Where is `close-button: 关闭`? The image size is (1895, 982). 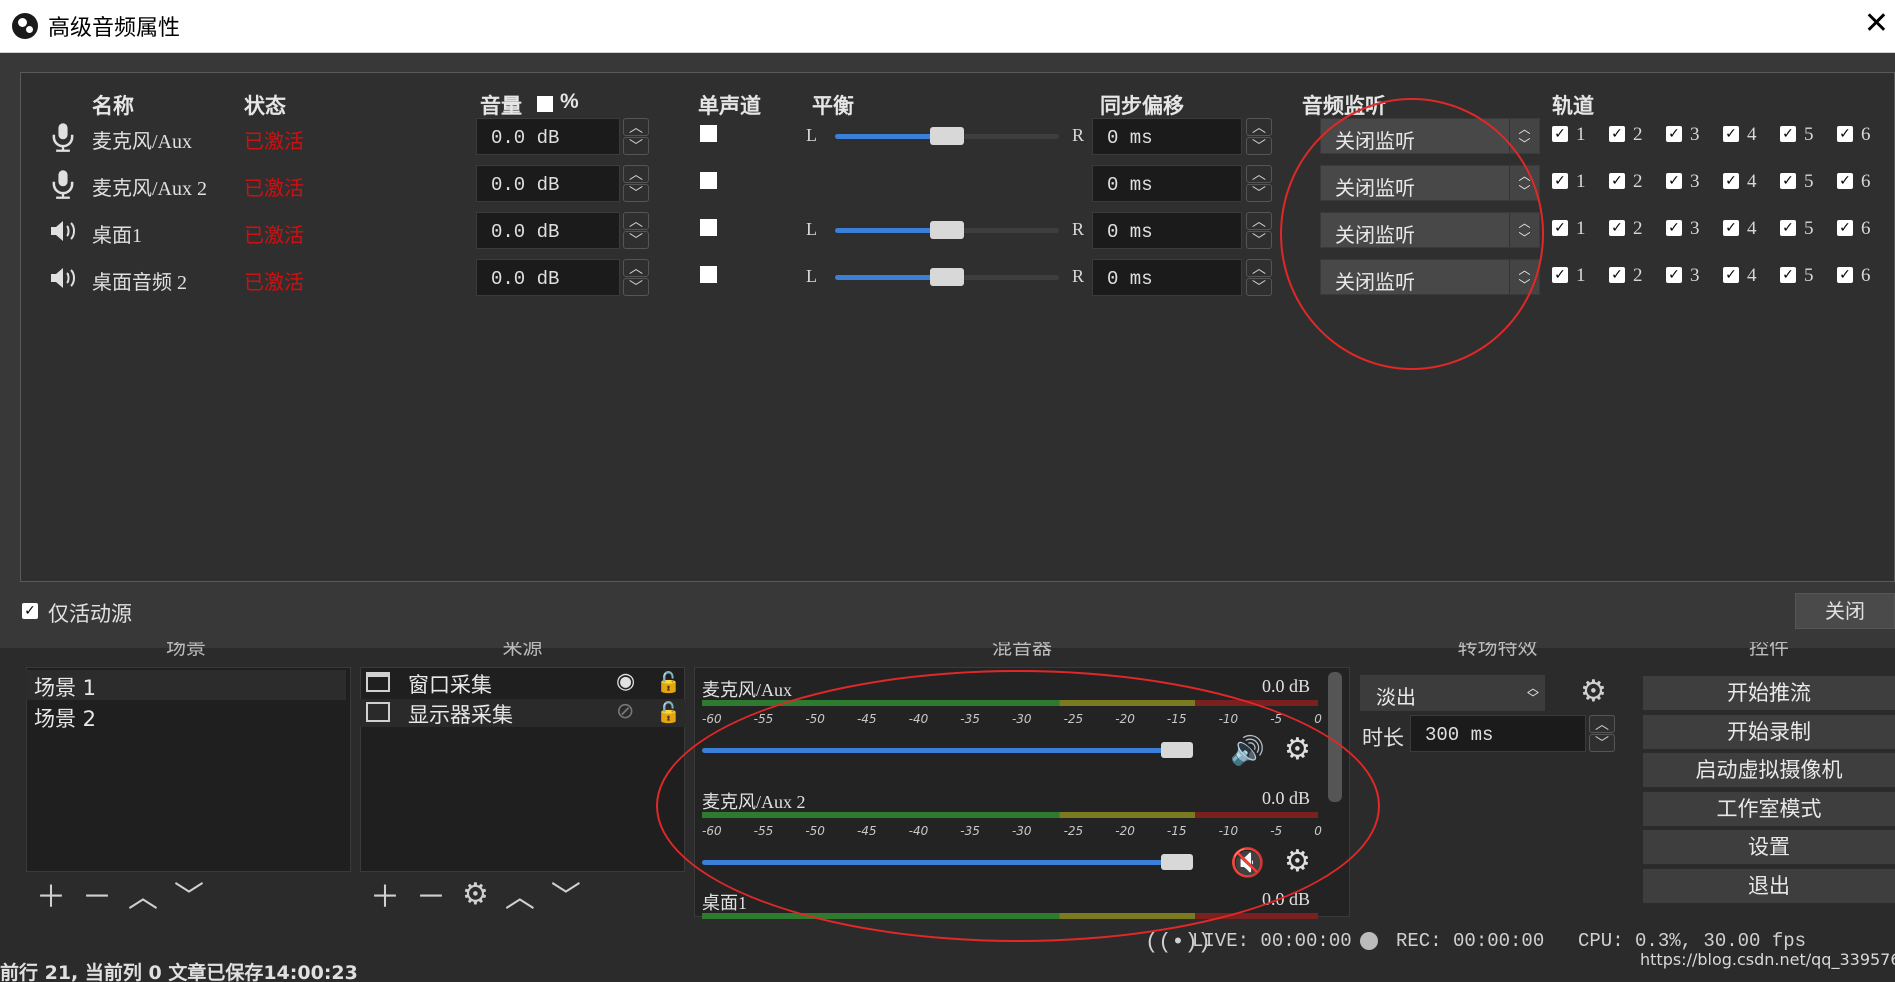 close-button: 关闭 is located at coordinates (1845, 611).